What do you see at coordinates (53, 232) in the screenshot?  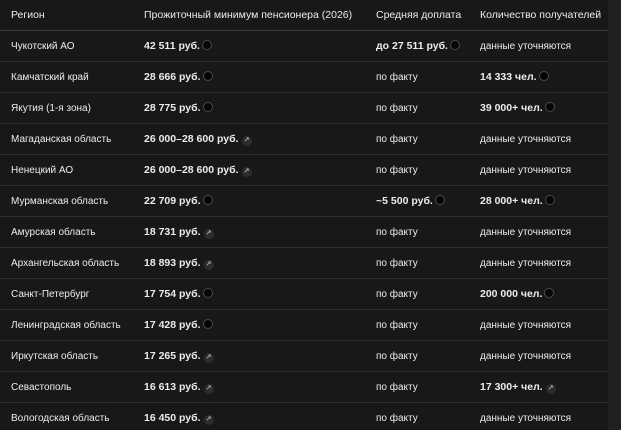 I see `cell-region-text: Амурская область` at bounding box center [53, 232].